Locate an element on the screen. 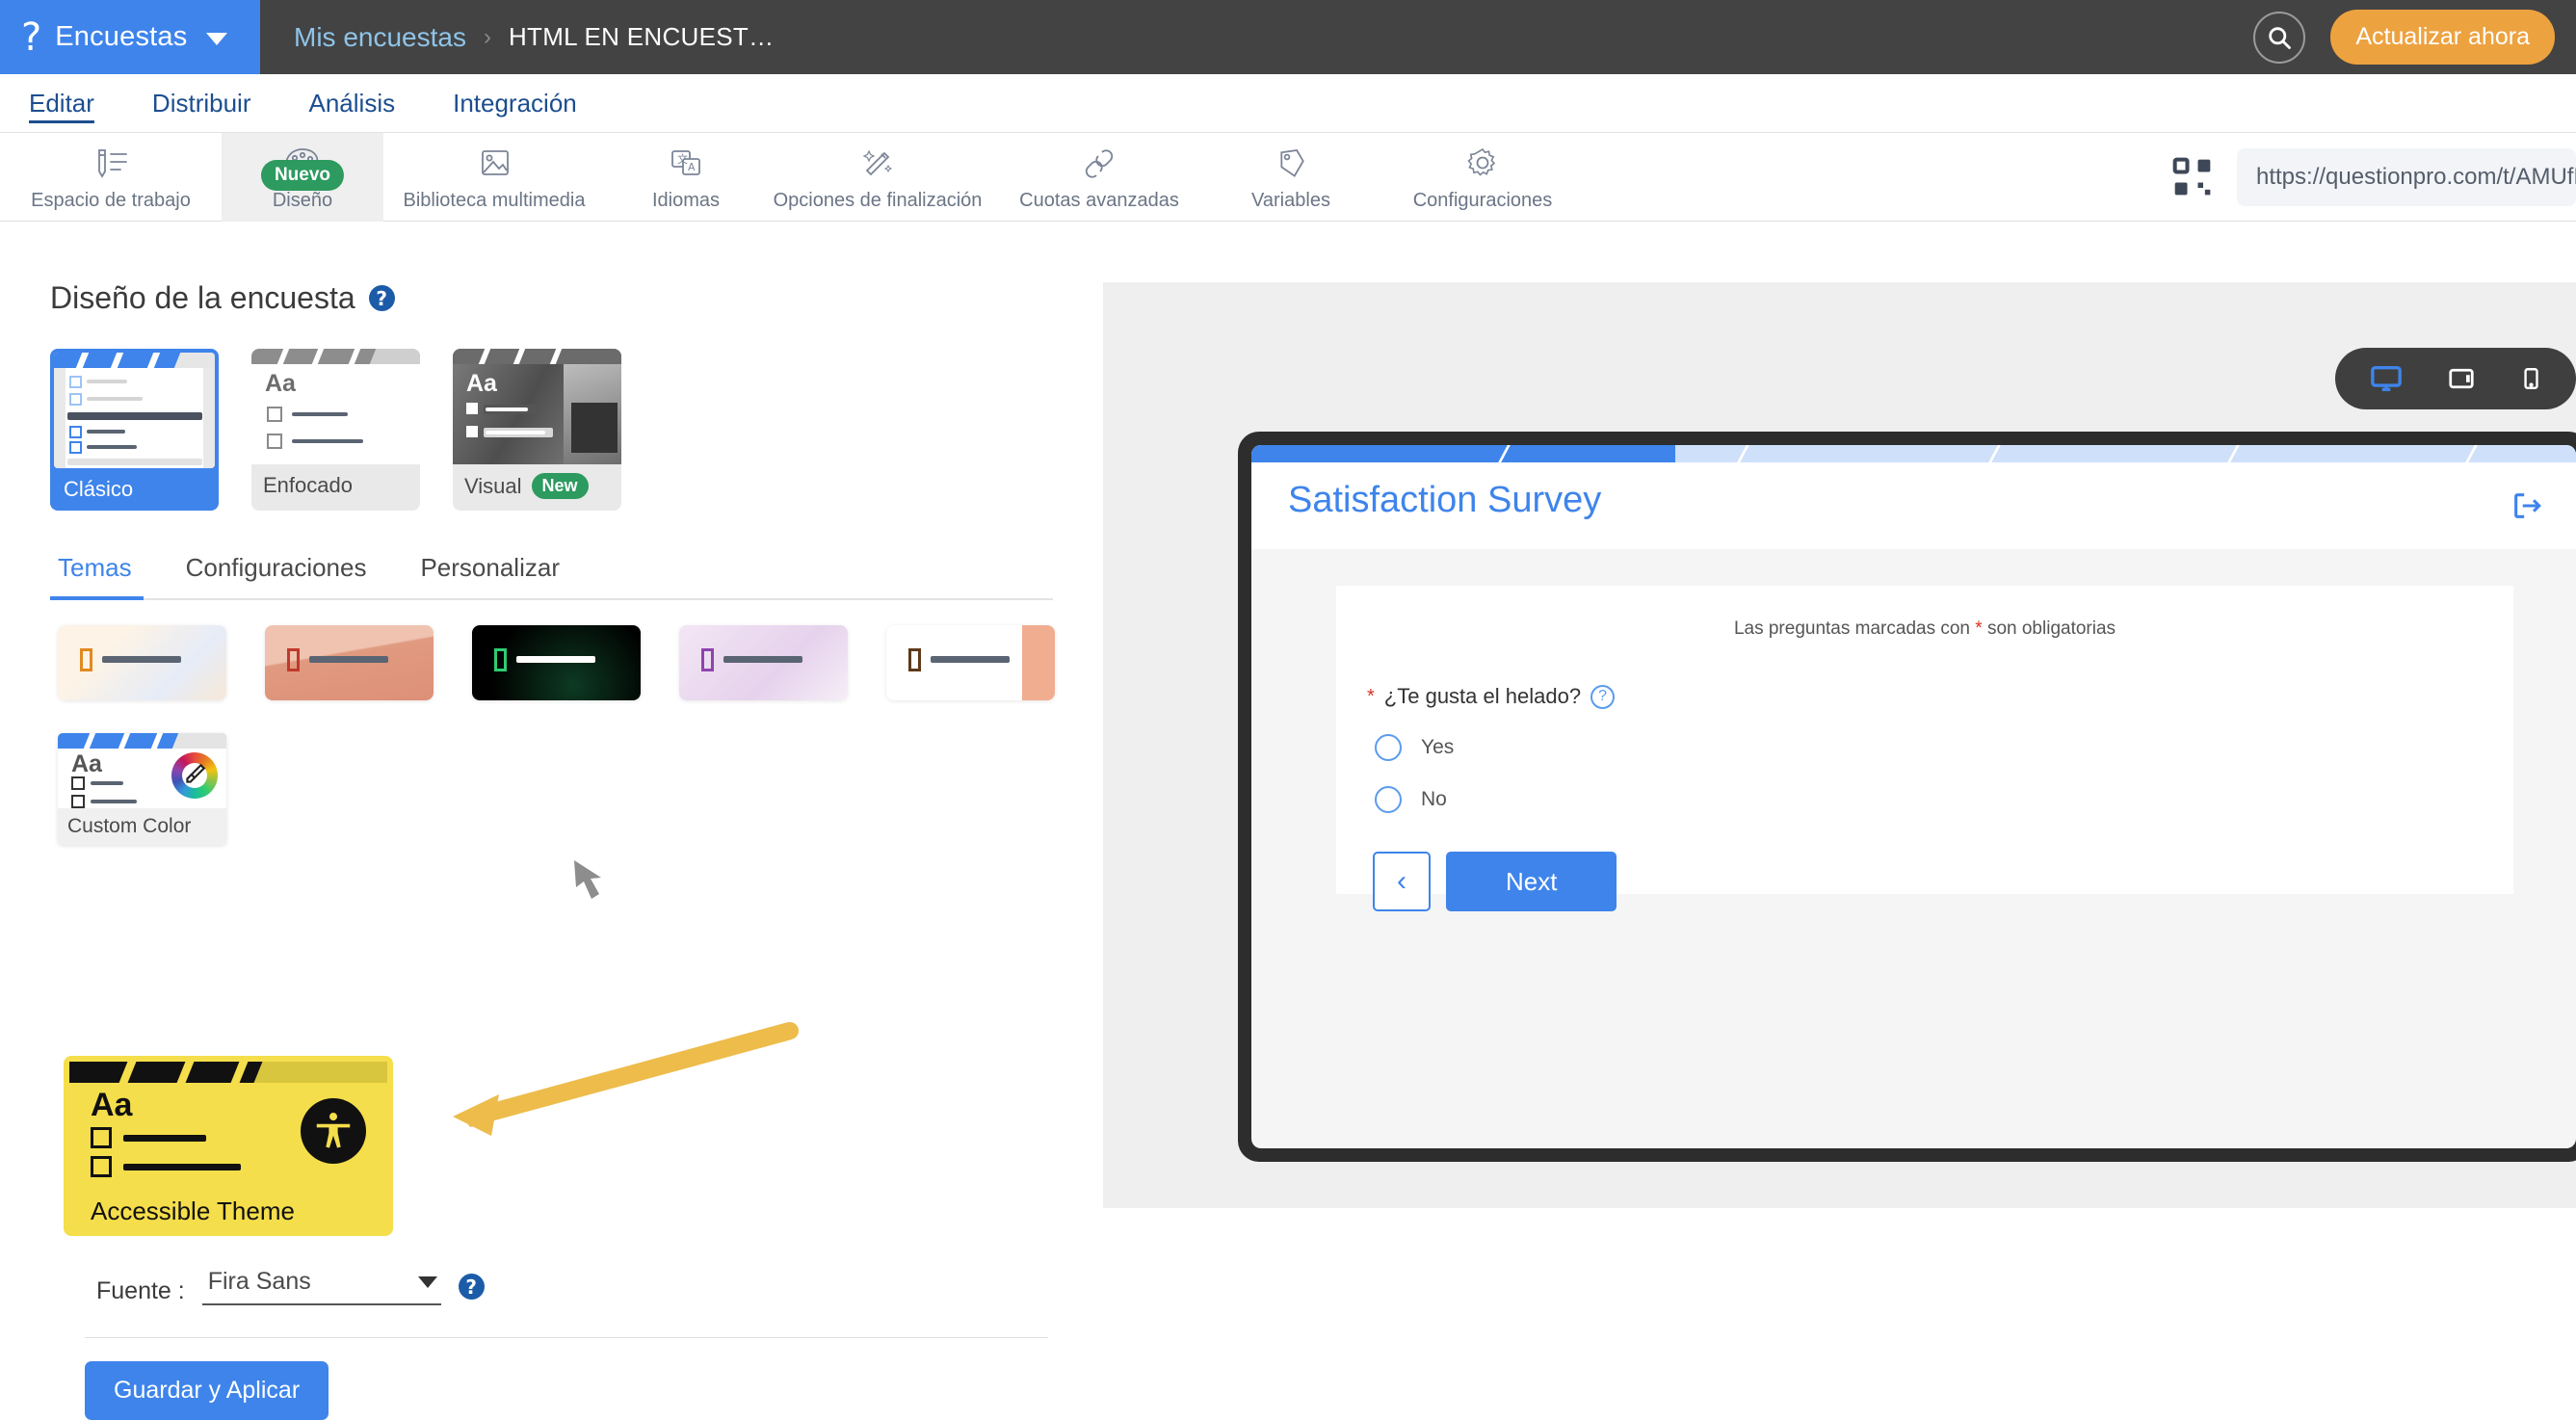  option-row-yes: Yes is located at coordinates (1924, 747).